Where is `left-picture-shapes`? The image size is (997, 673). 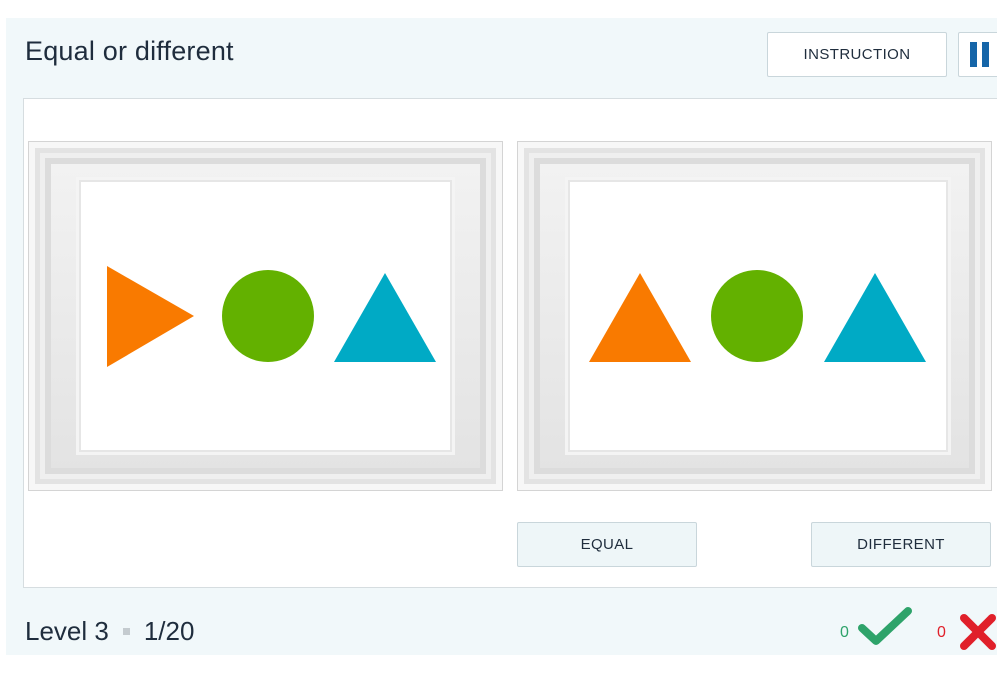
left-picture-shapes is located at coordinates (271, 316).